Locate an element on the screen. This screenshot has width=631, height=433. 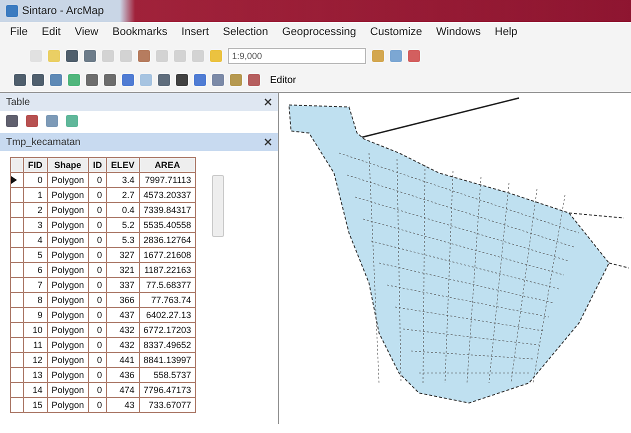
close-icon is located at coordinates (268, 142).